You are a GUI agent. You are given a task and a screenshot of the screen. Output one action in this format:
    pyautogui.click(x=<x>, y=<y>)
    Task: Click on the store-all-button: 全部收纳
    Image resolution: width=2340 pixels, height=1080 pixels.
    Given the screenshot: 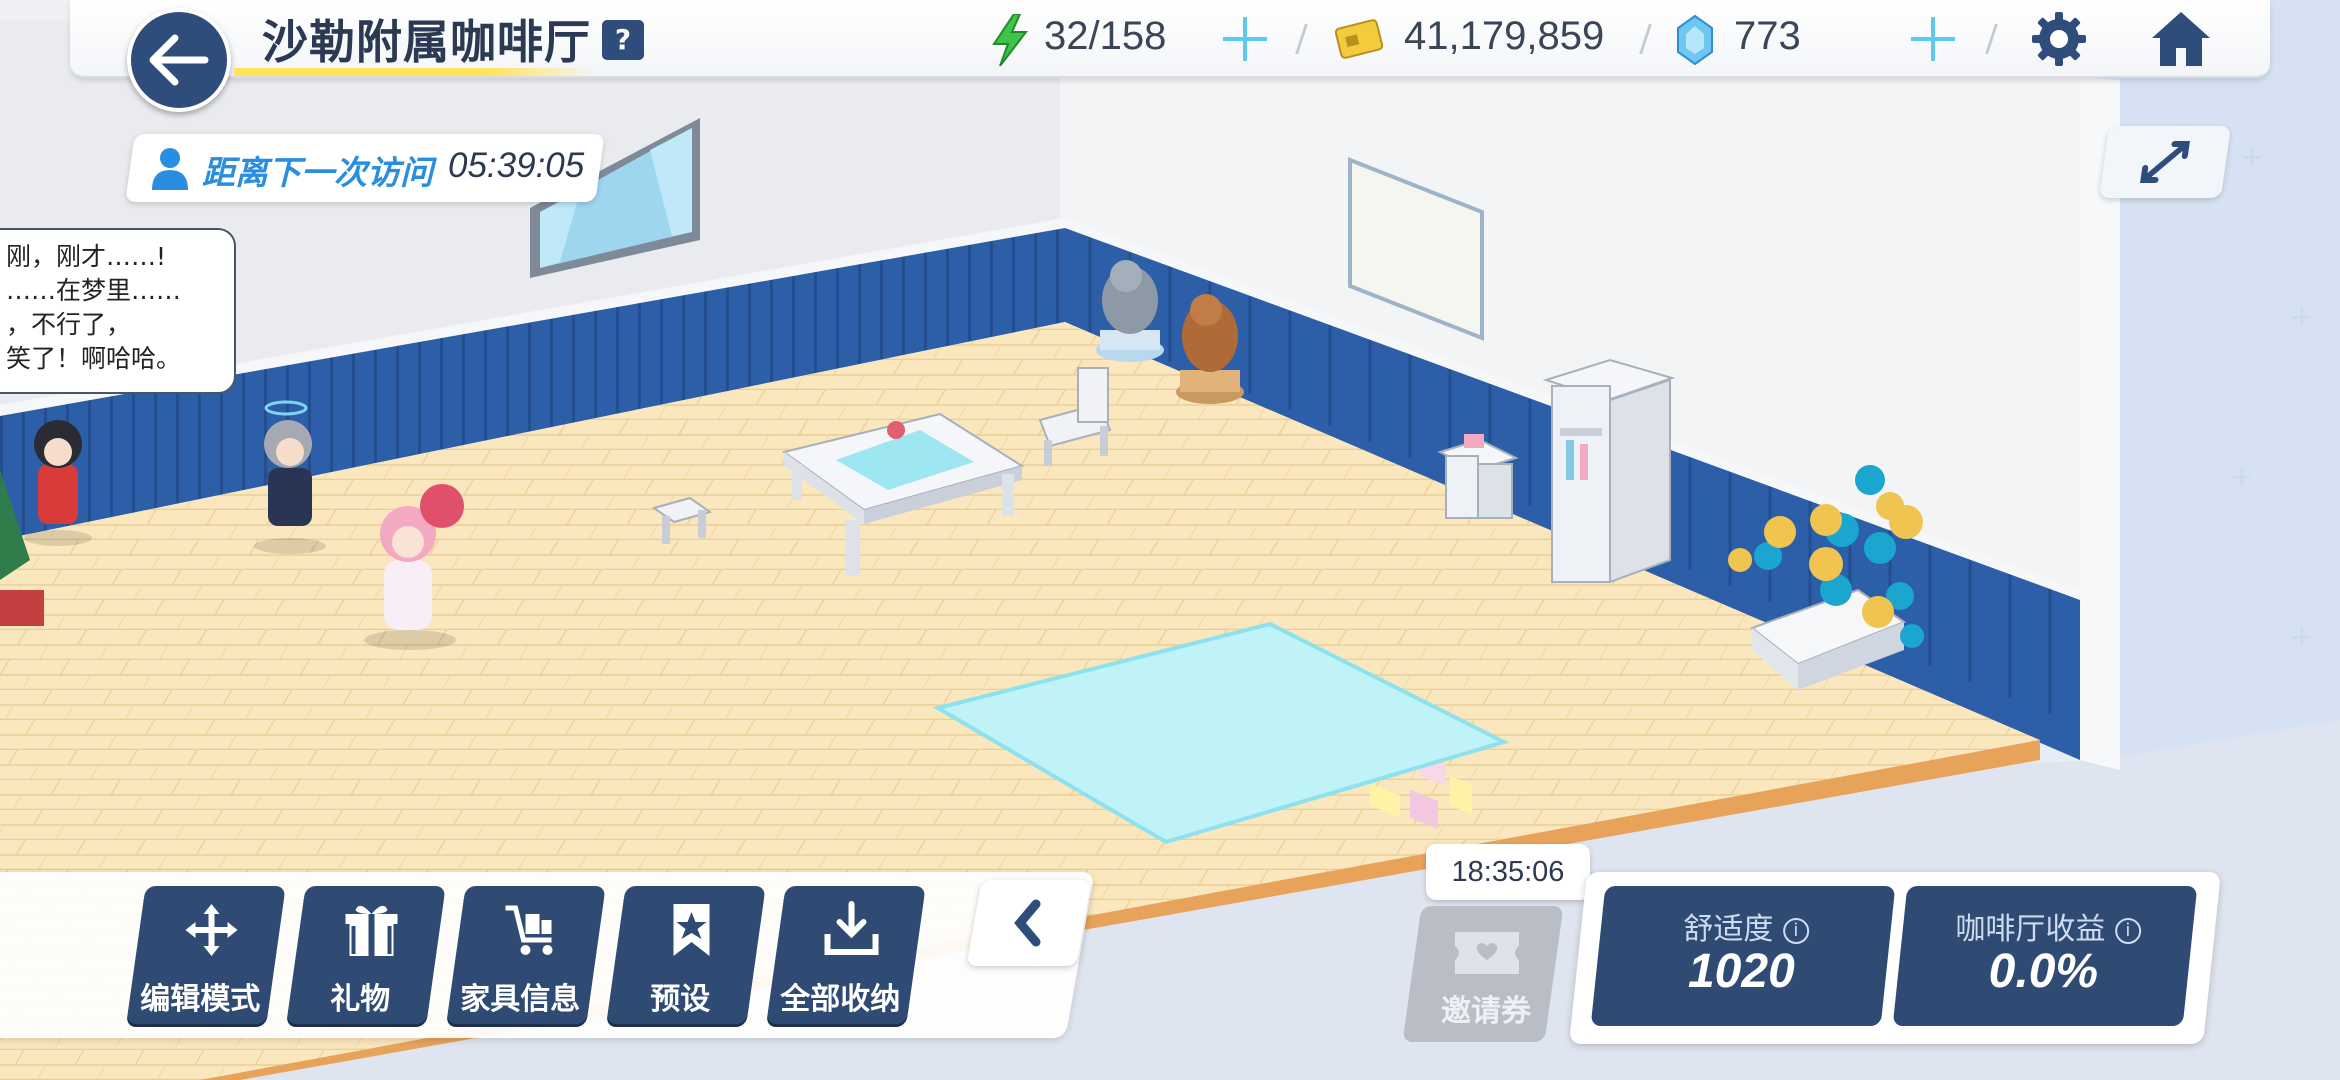 What is the action you would take?
    pyautogui.click(x=846, y=955)
    